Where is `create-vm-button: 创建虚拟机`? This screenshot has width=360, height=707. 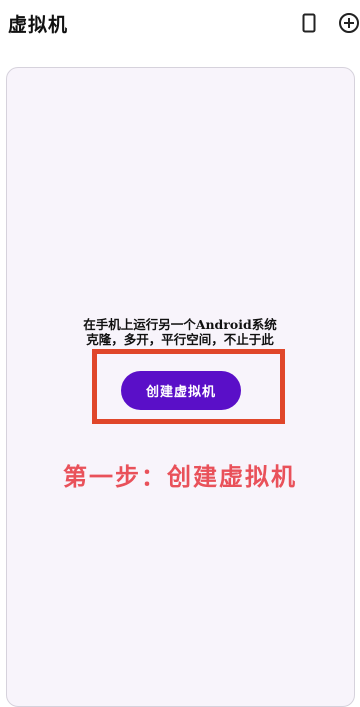
create-vm-button: 创建虚拟机 is located at coordinates (181, 390).